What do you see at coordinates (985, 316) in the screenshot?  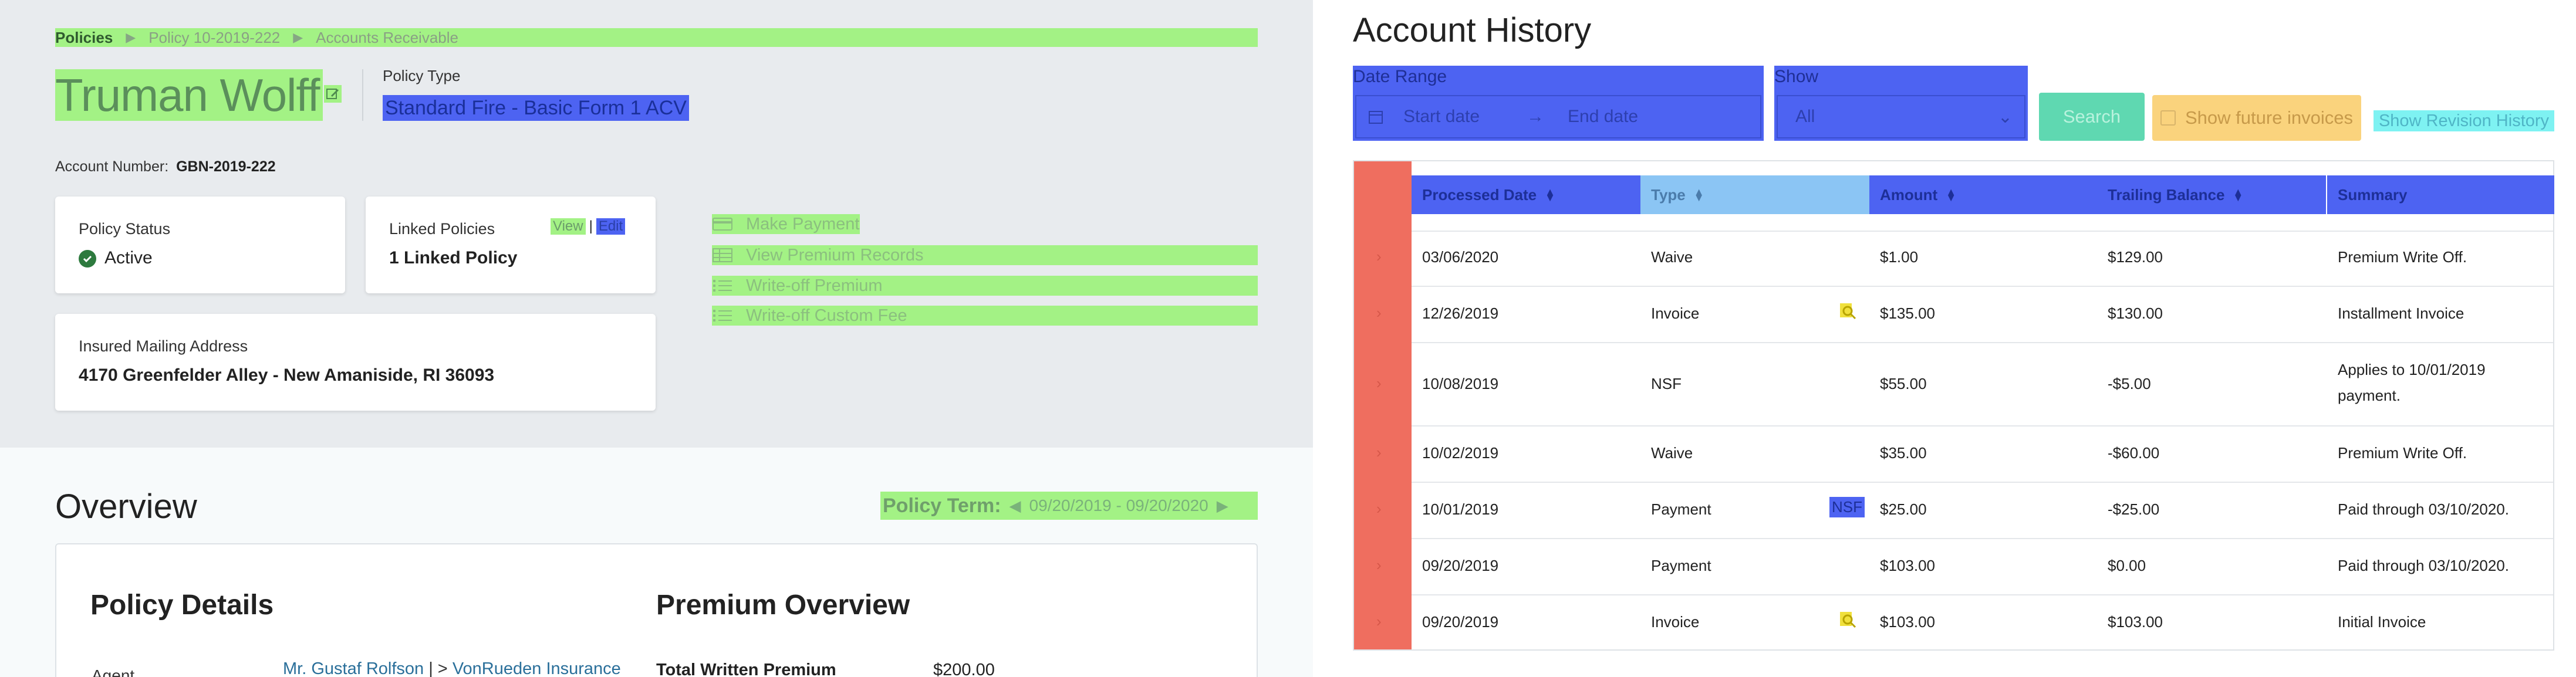 I see `write-off-custom-fee-link: Write-off Custom Fee` at bounding box center [985, 316].